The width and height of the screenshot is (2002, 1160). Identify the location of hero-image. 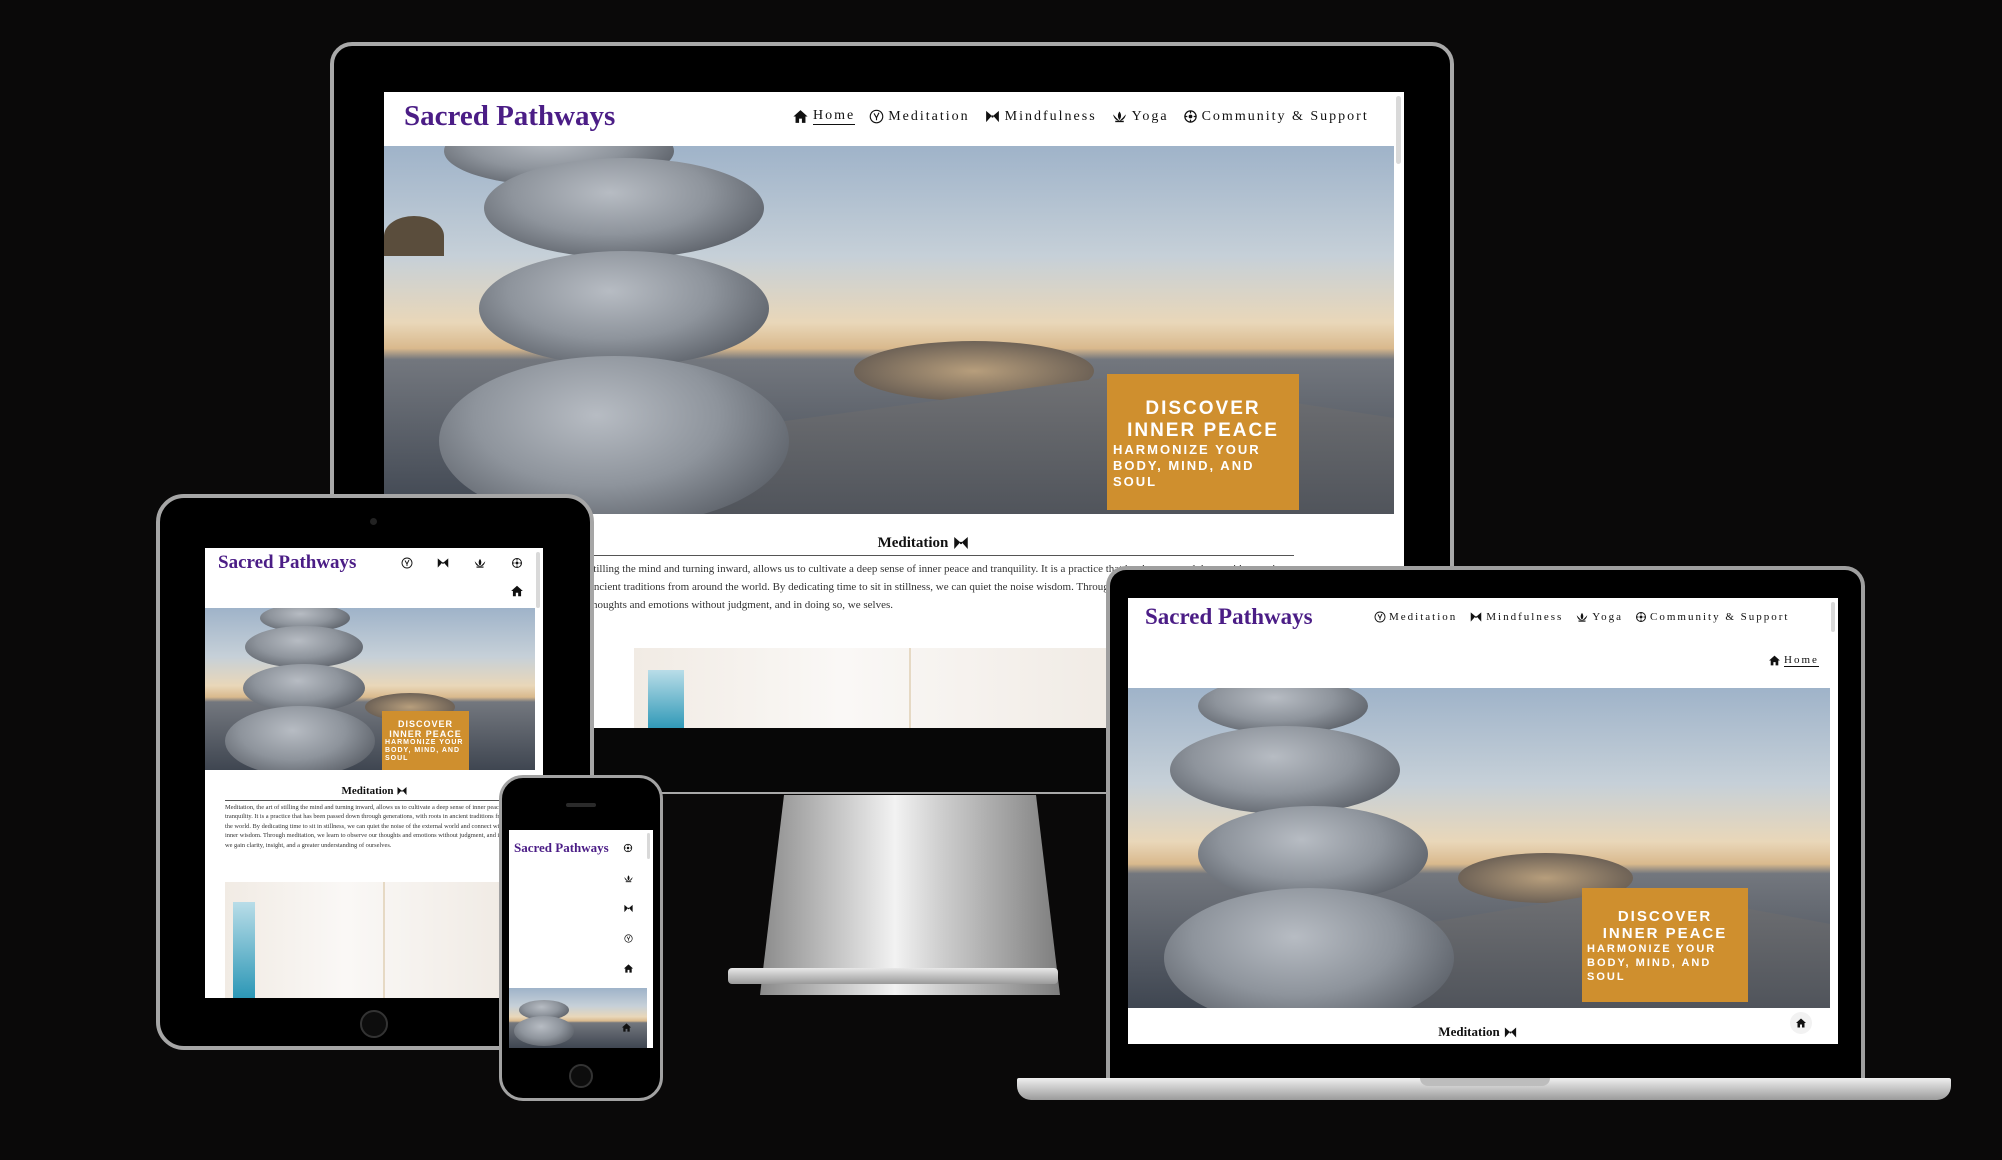
(578, 1018).